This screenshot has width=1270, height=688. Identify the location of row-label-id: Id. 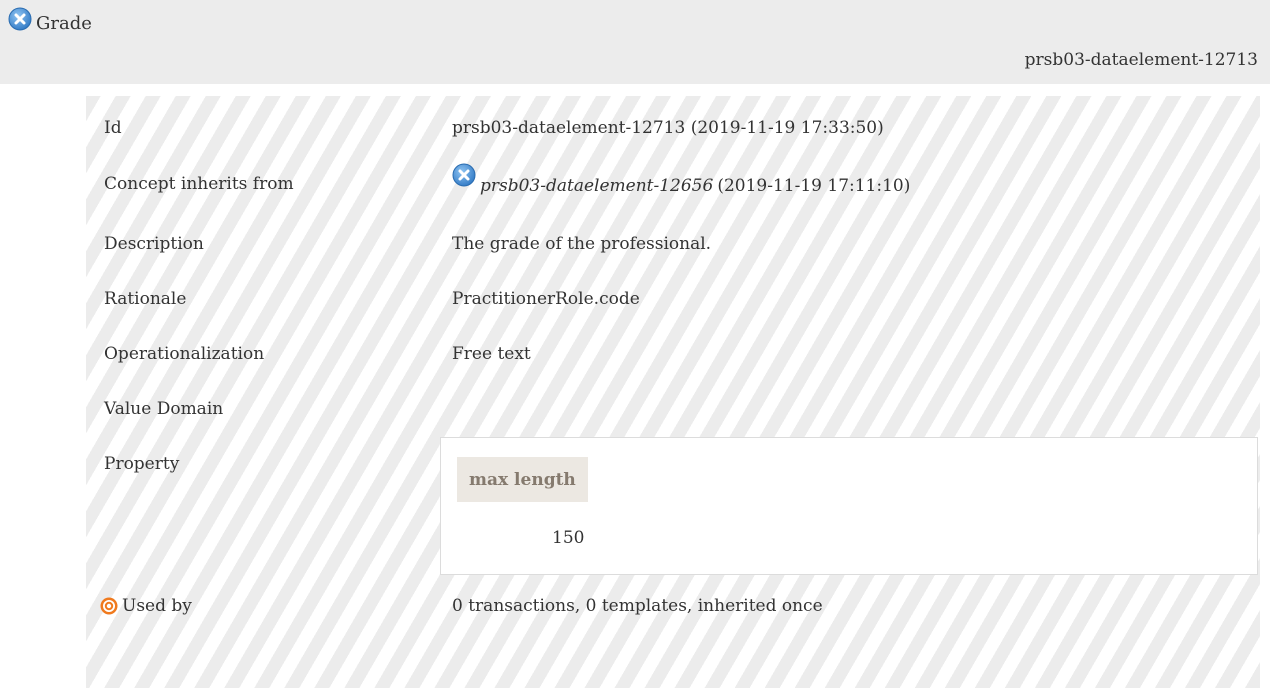
(113, 128).